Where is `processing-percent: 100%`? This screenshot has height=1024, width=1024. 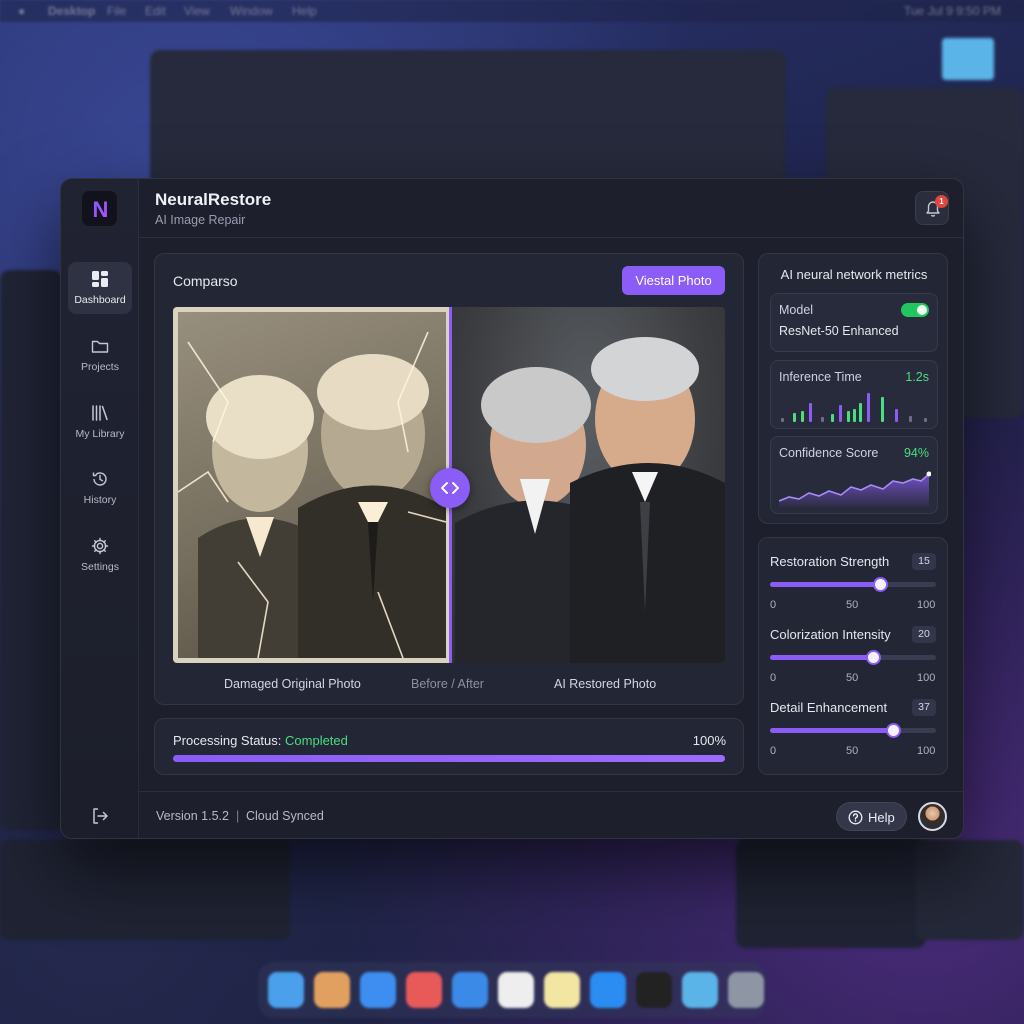
processing-percent: 100% is located at coordinates (709, 740).